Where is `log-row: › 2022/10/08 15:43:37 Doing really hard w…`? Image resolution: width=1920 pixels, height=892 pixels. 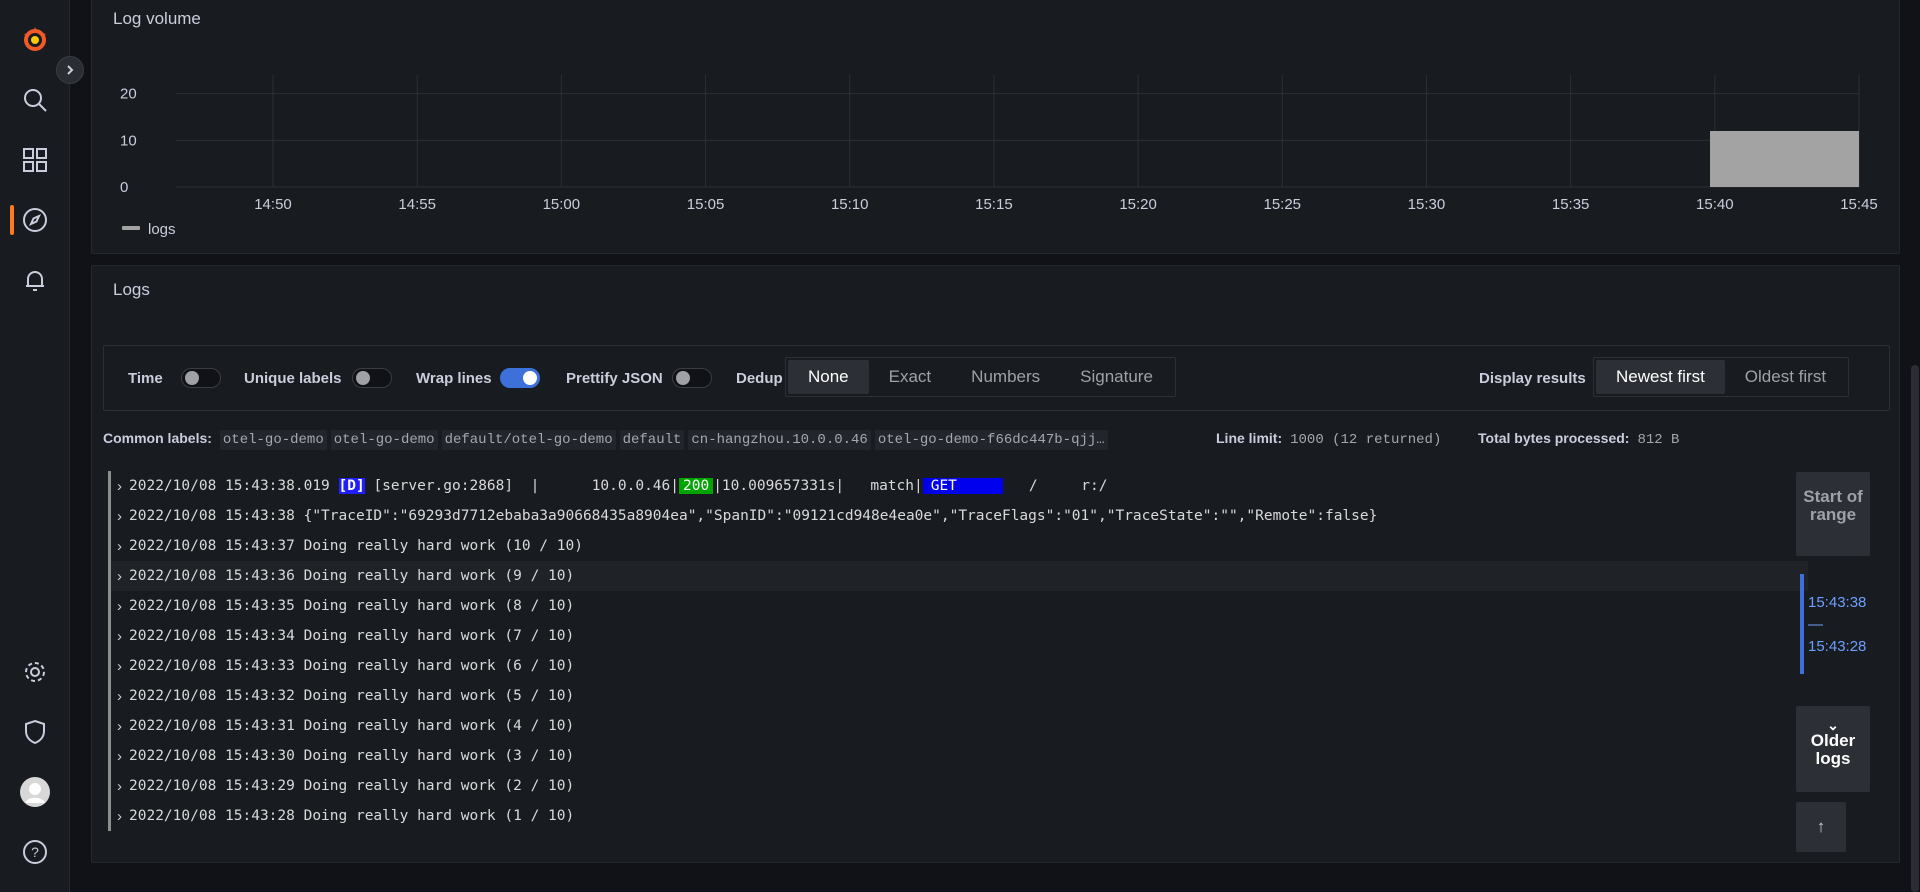
log-row: › 2022/10/08 15:43:37 Doing really hard w… is located at coordinates (958, 546).